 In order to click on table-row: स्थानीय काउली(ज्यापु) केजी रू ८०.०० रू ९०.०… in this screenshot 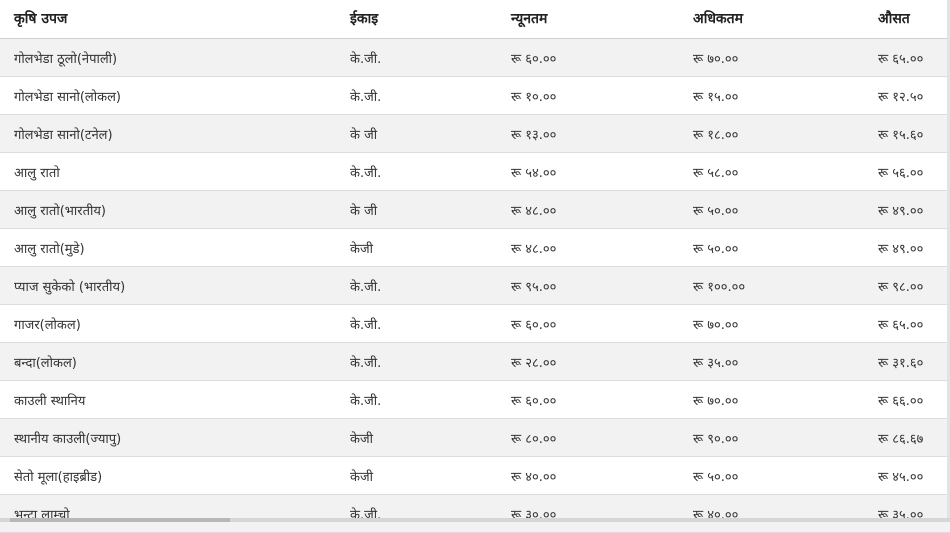, I will do `click(475, 438)`.